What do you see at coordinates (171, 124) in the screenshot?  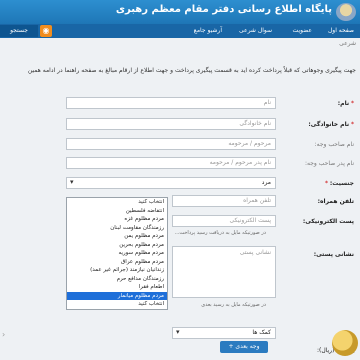 I see `lastname-input: نام خانوادگی` at bounding box center [171, 124].